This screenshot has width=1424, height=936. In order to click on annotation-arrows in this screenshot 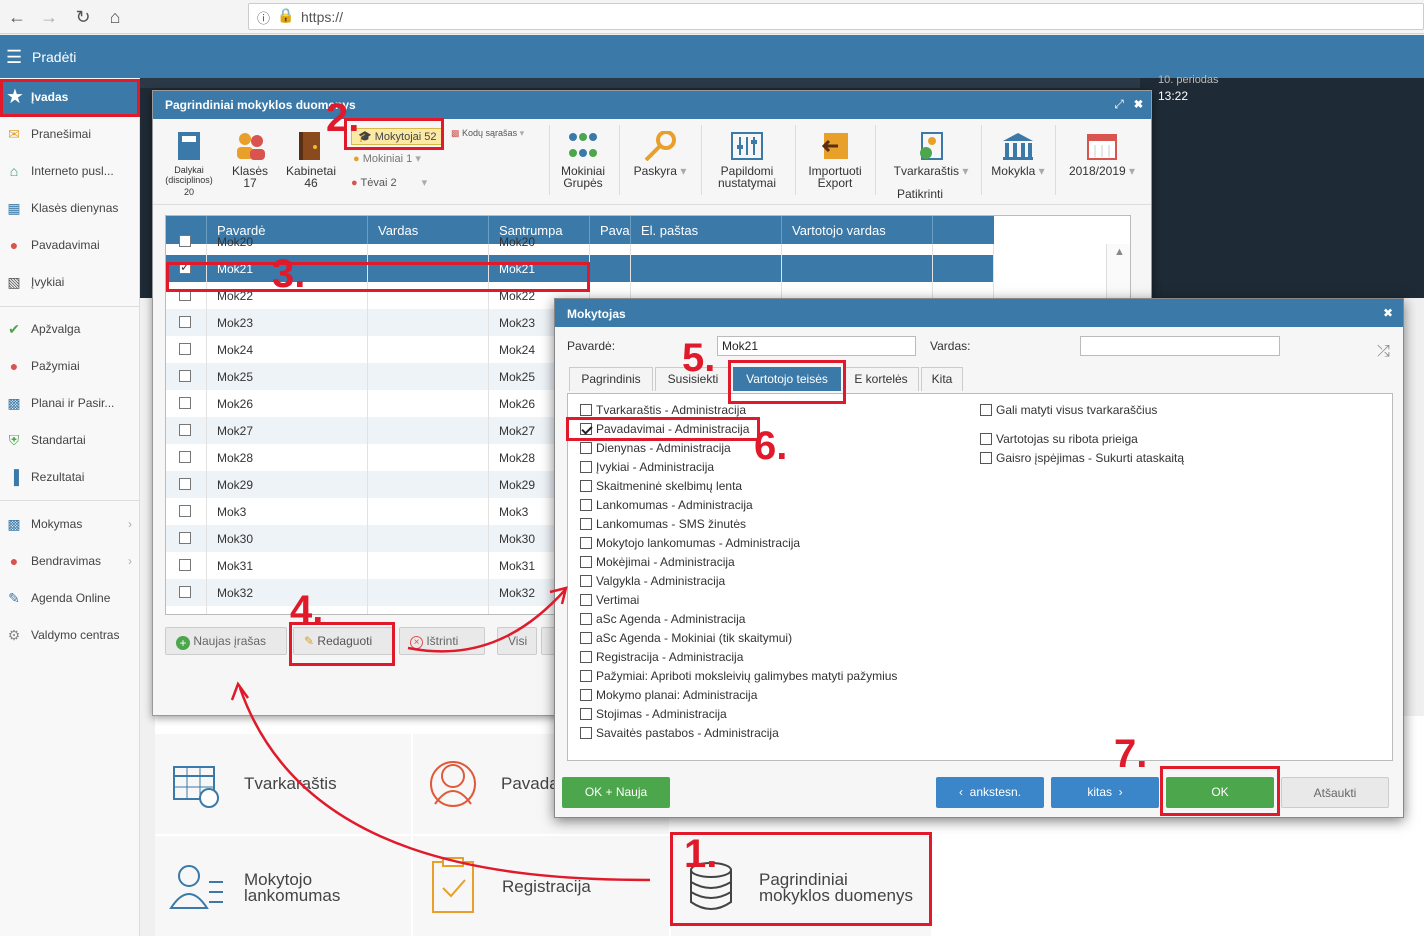, I will do `click(440, 734)`.